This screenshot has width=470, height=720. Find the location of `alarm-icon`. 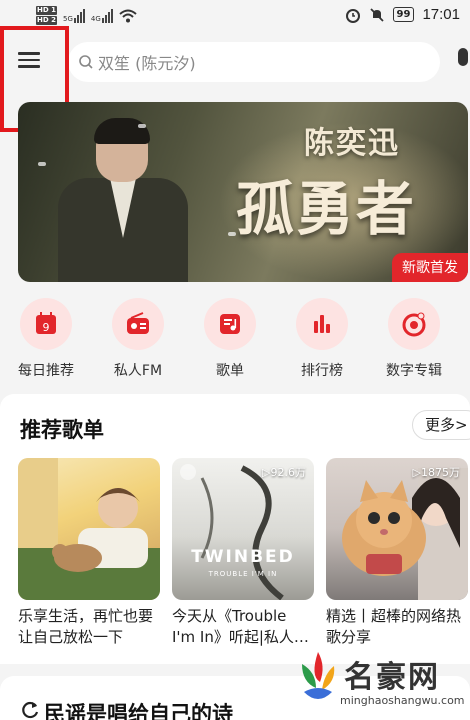

alarm-icon is located at coordinates (352, 15).